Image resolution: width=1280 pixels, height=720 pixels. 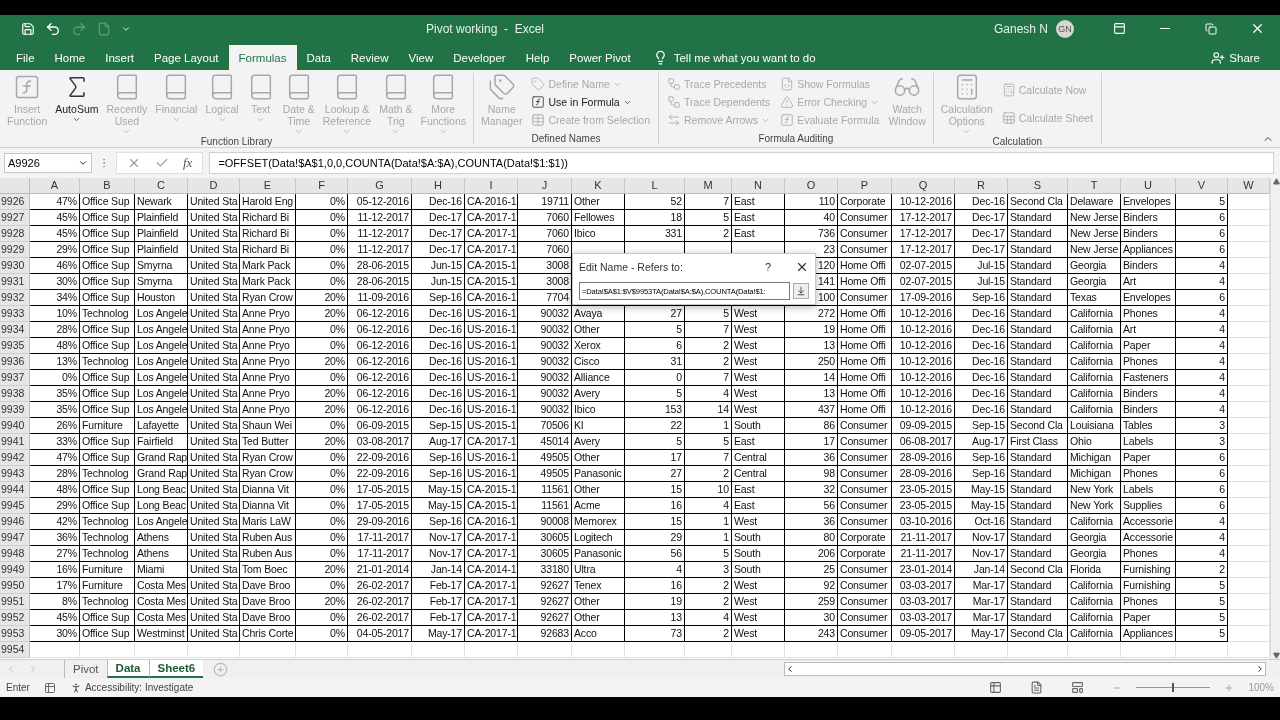 I want to click on row-header: 9936, so click(x=15, y=362).